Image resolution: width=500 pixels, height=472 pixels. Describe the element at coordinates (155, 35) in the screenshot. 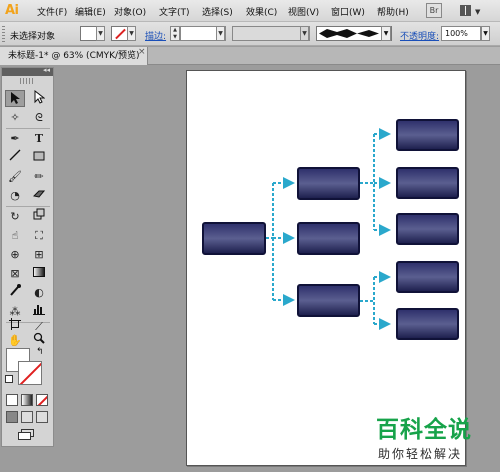

I see `stroke-label: 描边:` at that location.